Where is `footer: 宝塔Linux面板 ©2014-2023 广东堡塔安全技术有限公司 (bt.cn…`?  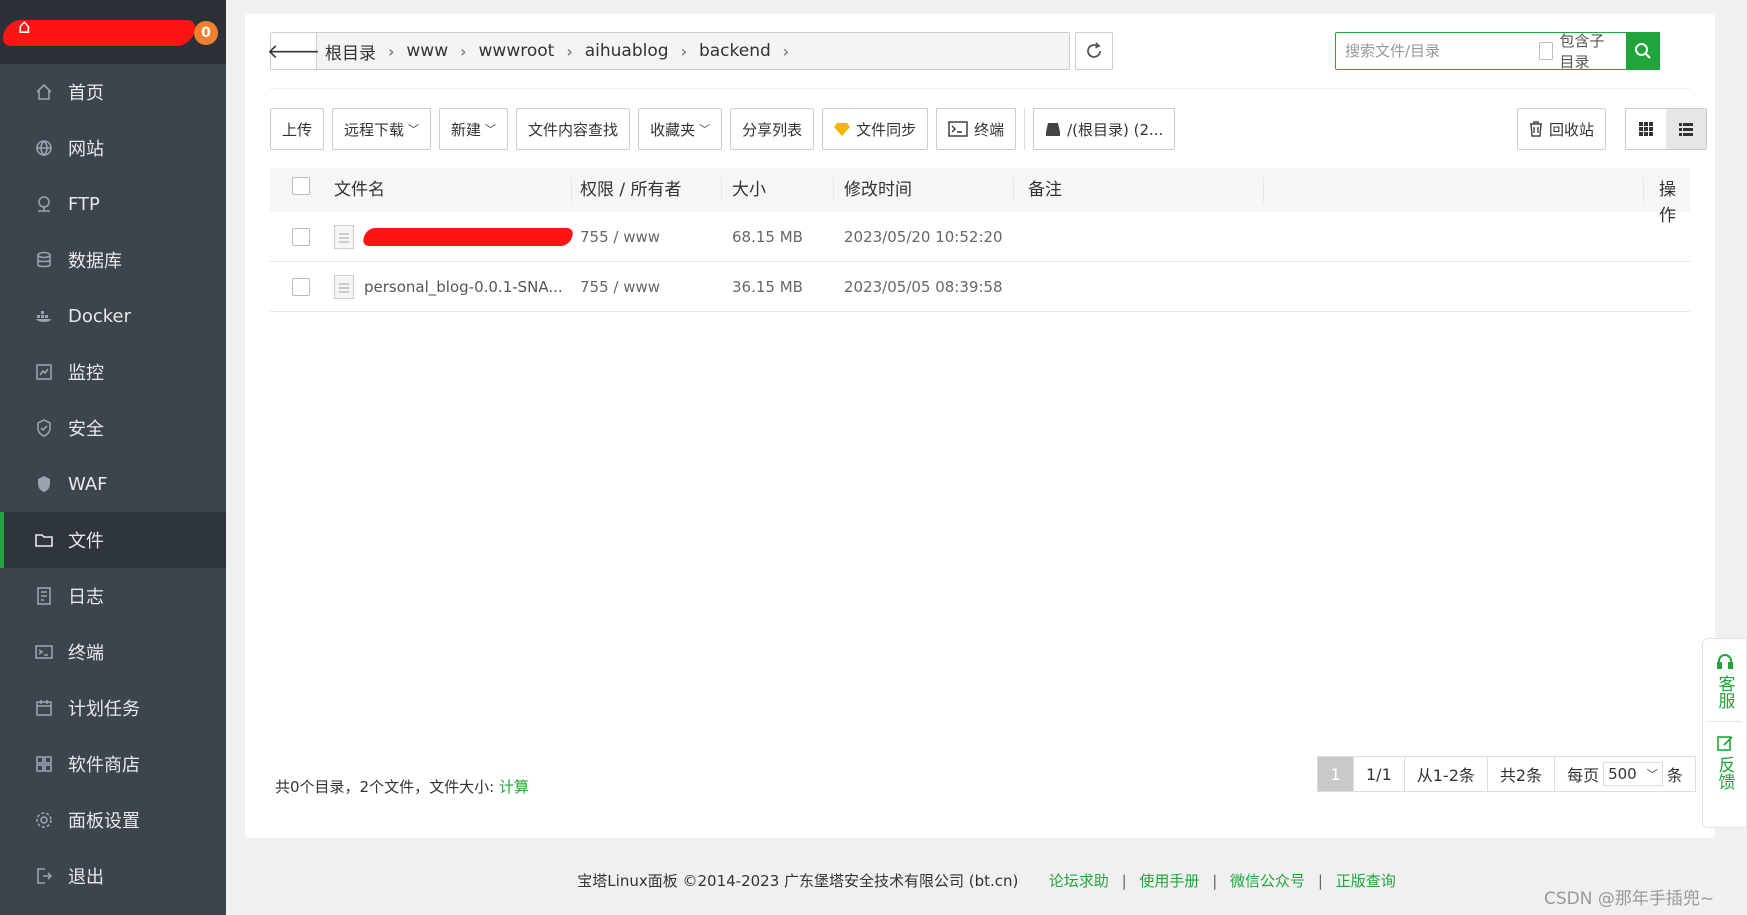 footer: 宝塔Linux面板 ©2014-2023 广东堡塔安全技术有限公司 (bt.cn… is located at coordinates (986, 880).